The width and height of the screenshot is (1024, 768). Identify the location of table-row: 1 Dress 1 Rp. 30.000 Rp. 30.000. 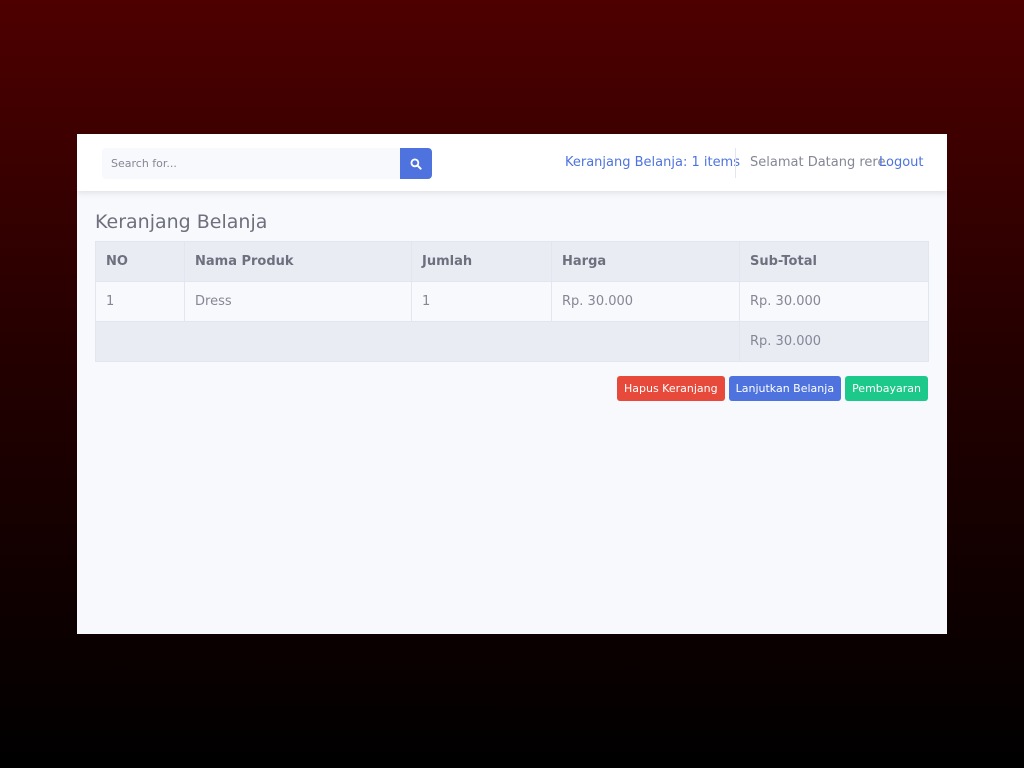
(512, 301).